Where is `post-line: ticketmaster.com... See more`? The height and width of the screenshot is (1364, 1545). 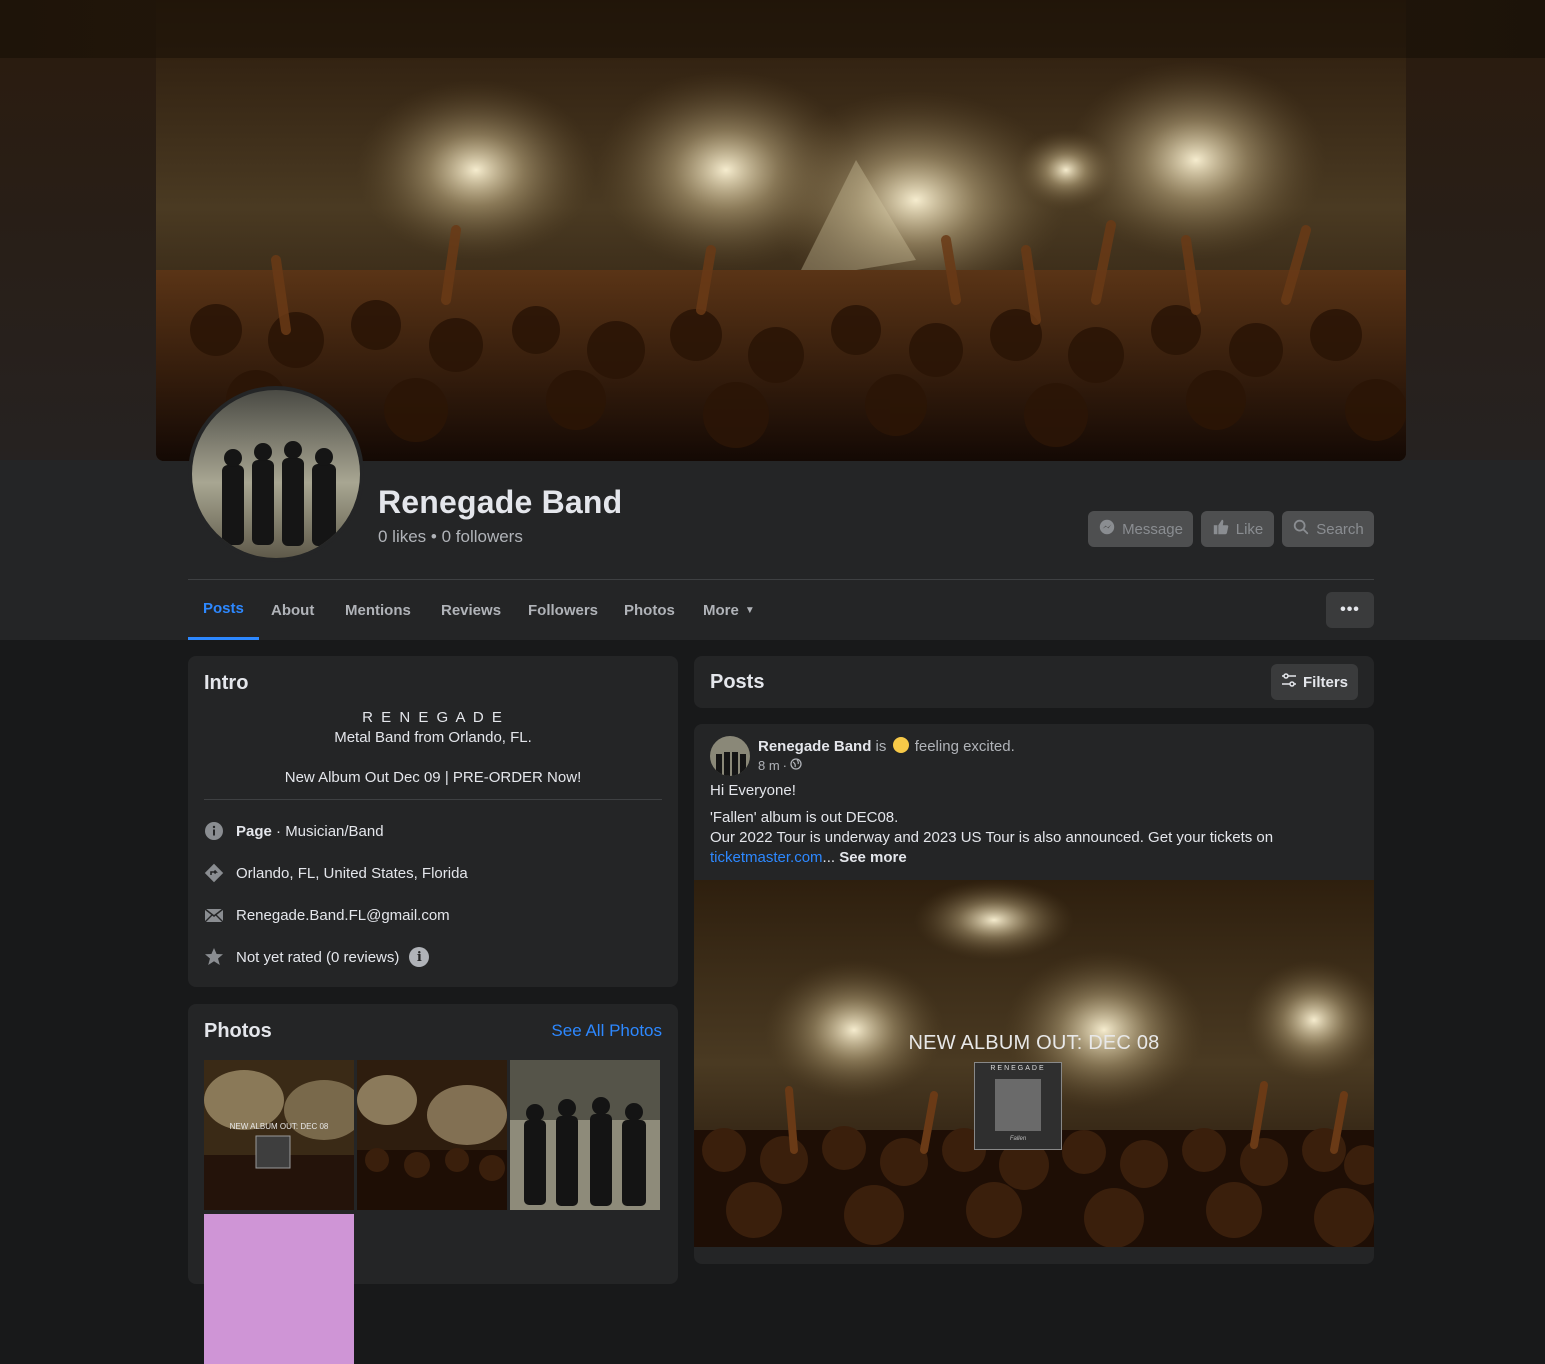
post-line: ticketmaster.com... See more is located at coordinates (808, 857).